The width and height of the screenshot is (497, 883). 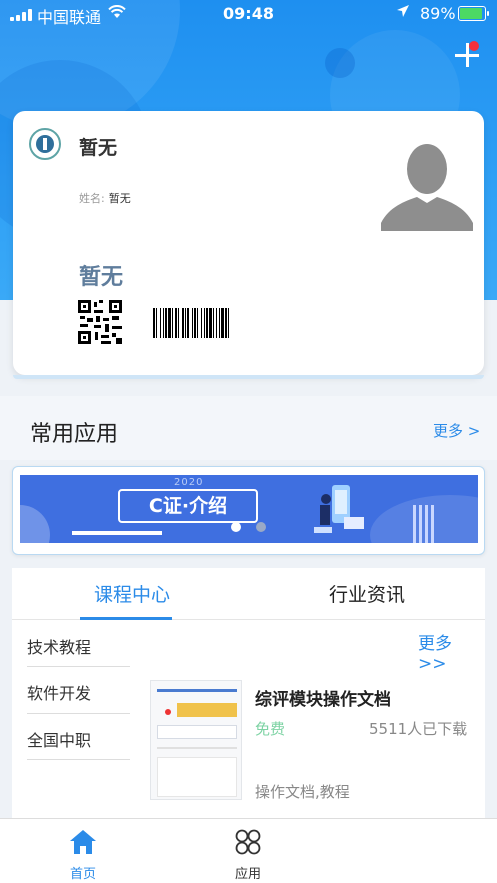 I want to click on bottom-tab-bar: 首页 应用, so click(x=248, y=850).